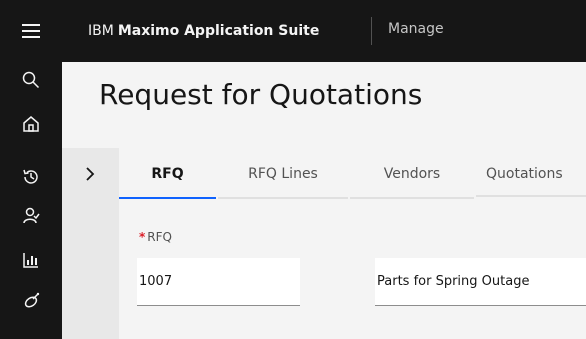 This screenshot has width=586, height=339. I want to click on side-navigation, so click(31, 200).